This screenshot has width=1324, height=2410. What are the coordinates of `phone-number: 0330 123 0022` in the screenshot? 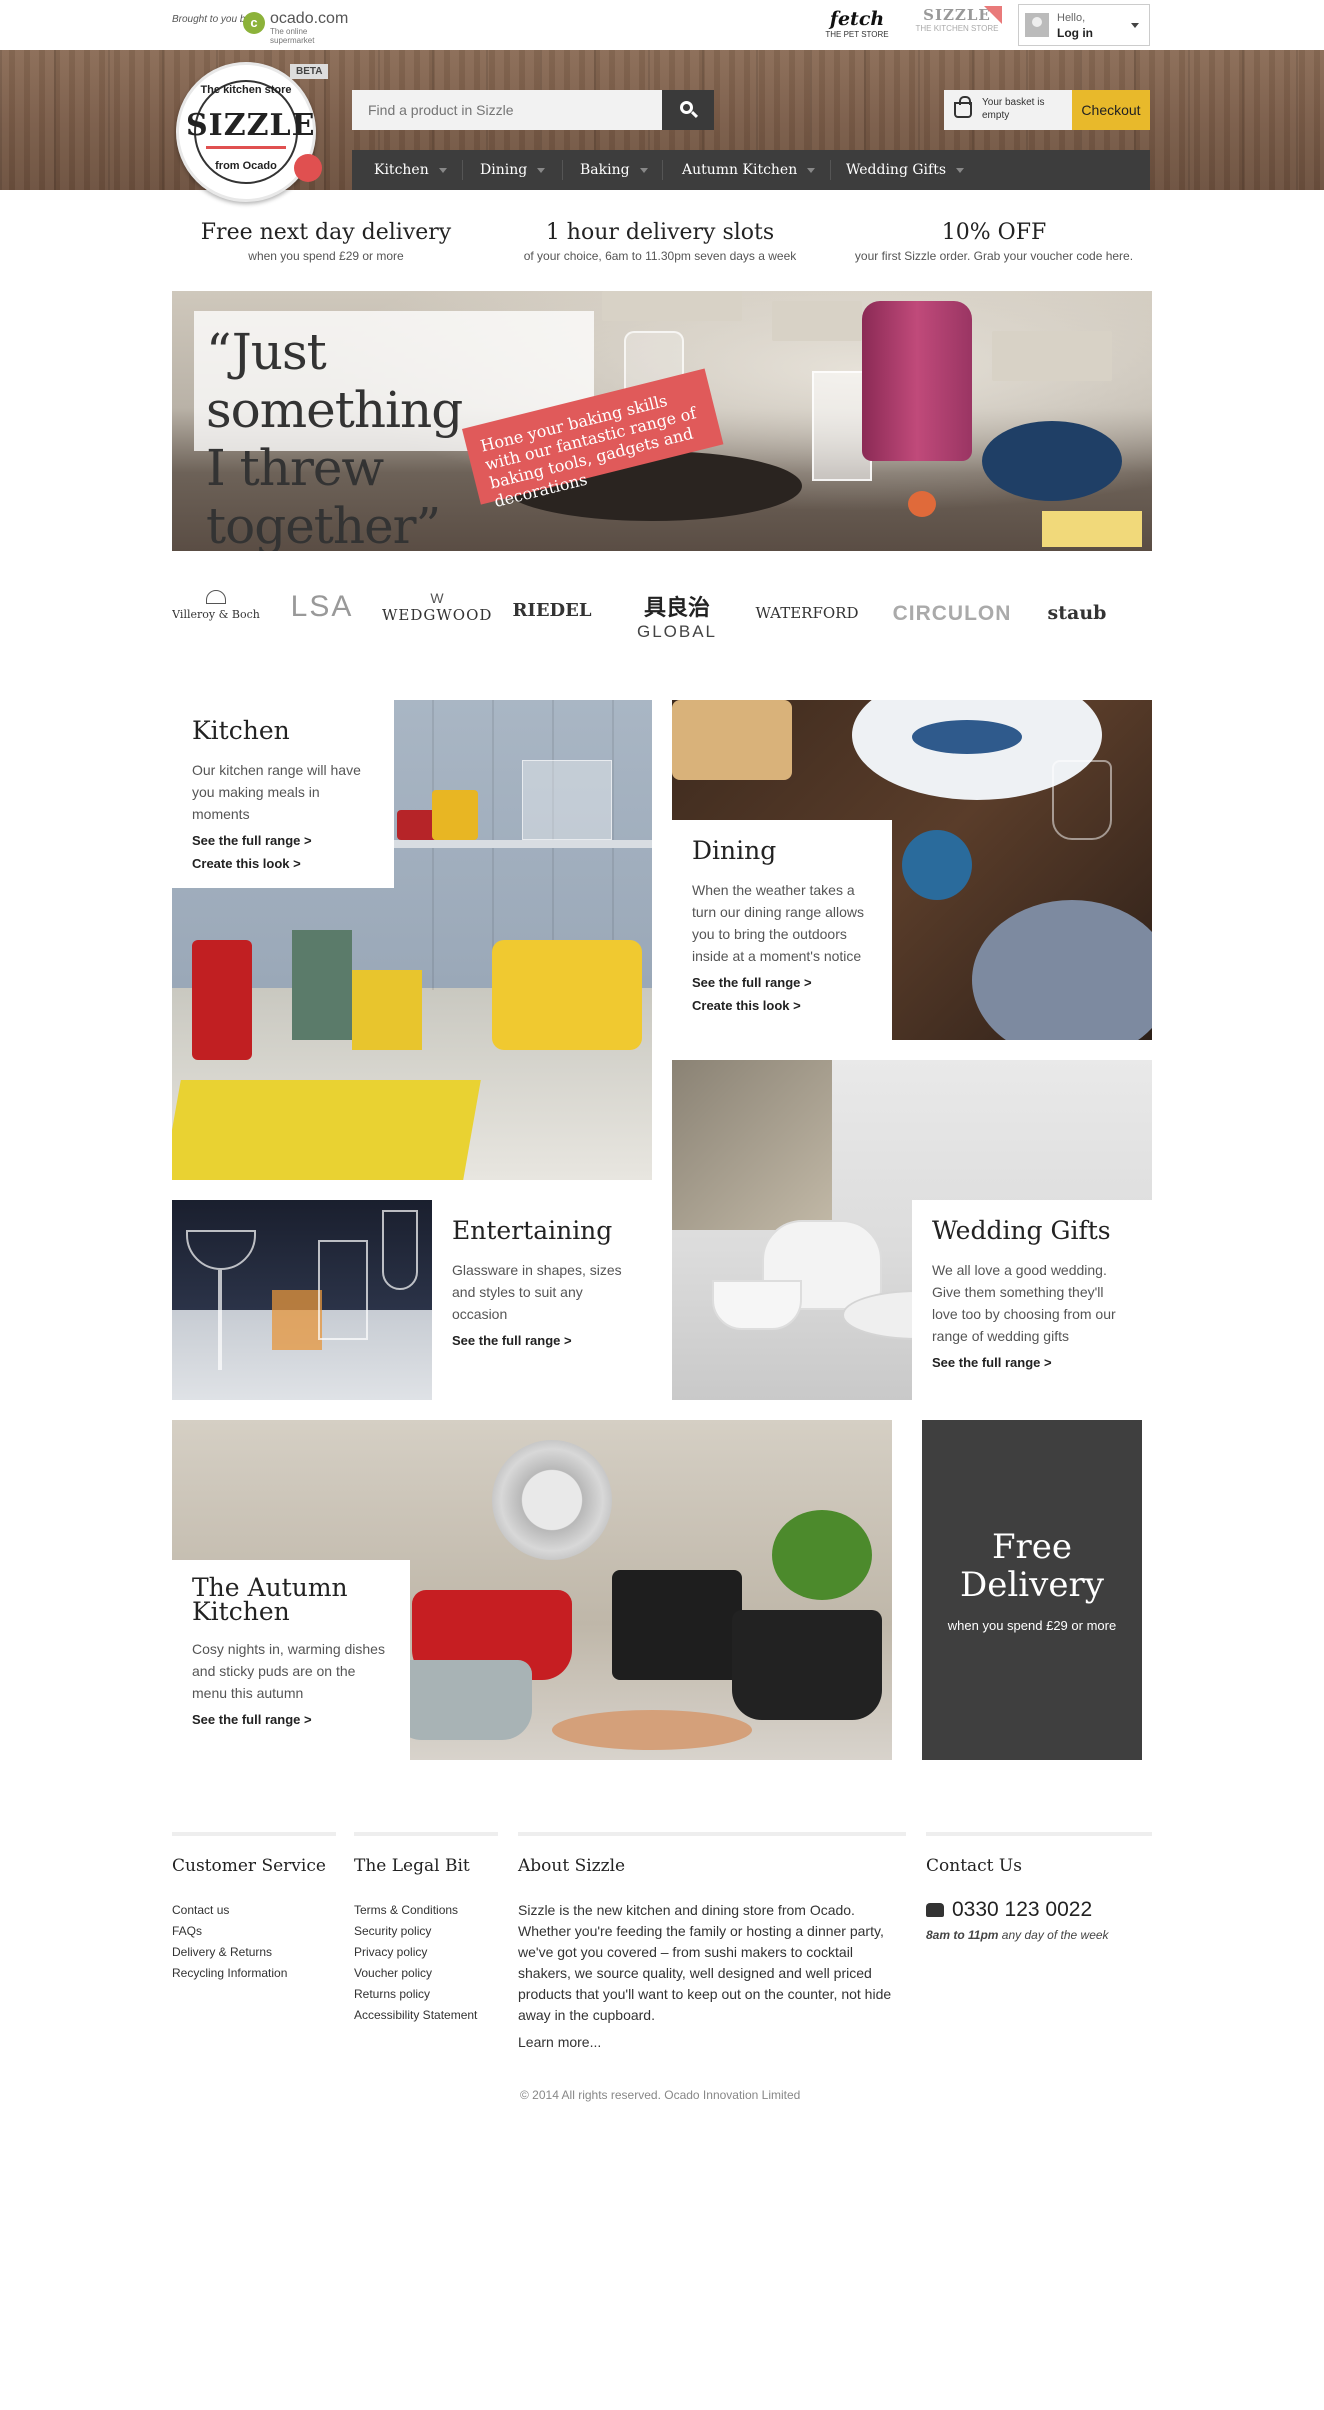 It's located at (1039, 1910).